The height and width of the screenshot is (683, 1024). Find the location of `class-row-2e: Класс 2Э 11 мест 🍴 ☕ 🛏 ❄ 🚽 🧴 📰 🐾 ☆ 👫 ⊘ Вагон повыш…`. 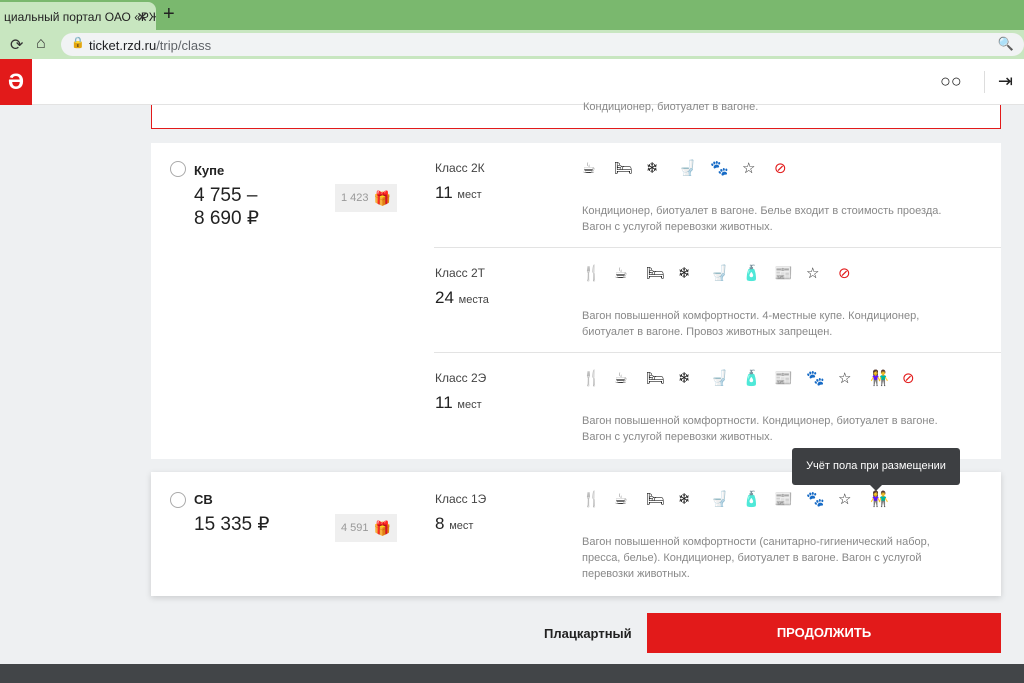

class-row-2e: Класс 2Э 11 мест 🍴 ☕ 🛏 ❄ 🚽 🧴 📰 🐾 ☆ 👫 ⊘ Вагон повыш… is located at coordinates (717, 413).